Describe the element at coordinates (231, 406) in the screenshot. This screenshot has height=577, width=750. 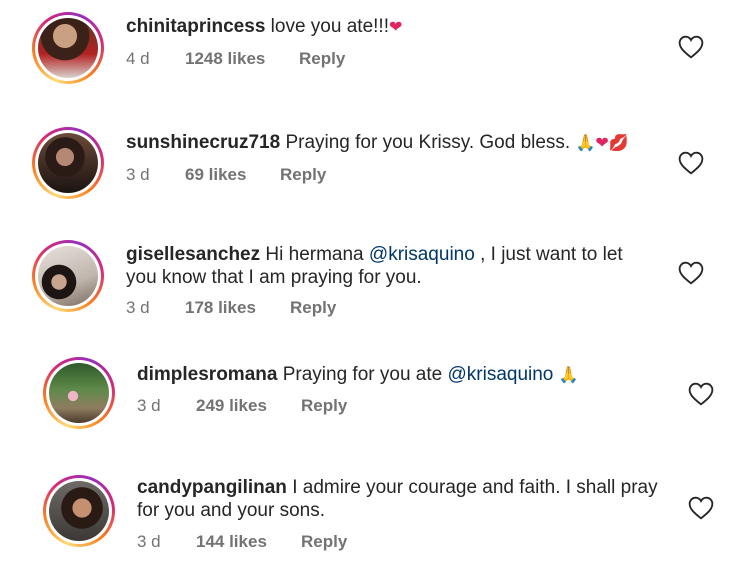
I see `likes-count: 249 likes` at that location.